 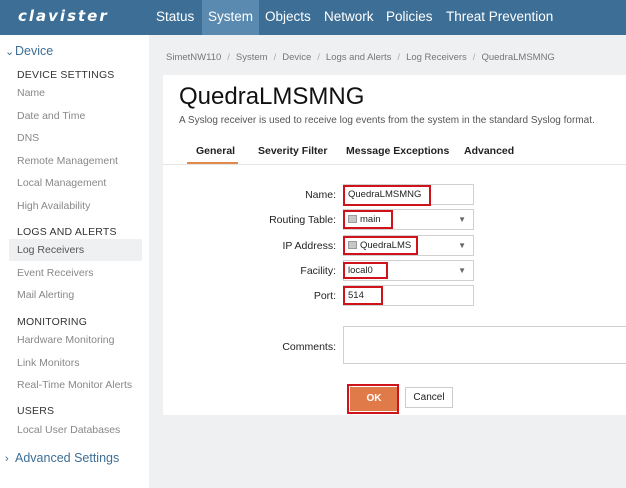 I want to click on sidebar-heading-monitoring: MONITORING, so click(x=52, y=322).